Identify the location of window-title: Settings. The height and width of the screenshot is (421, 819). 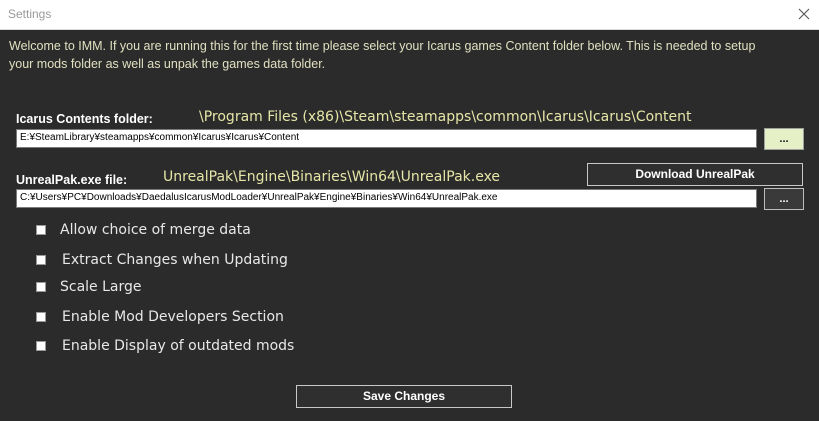
(30, 14).